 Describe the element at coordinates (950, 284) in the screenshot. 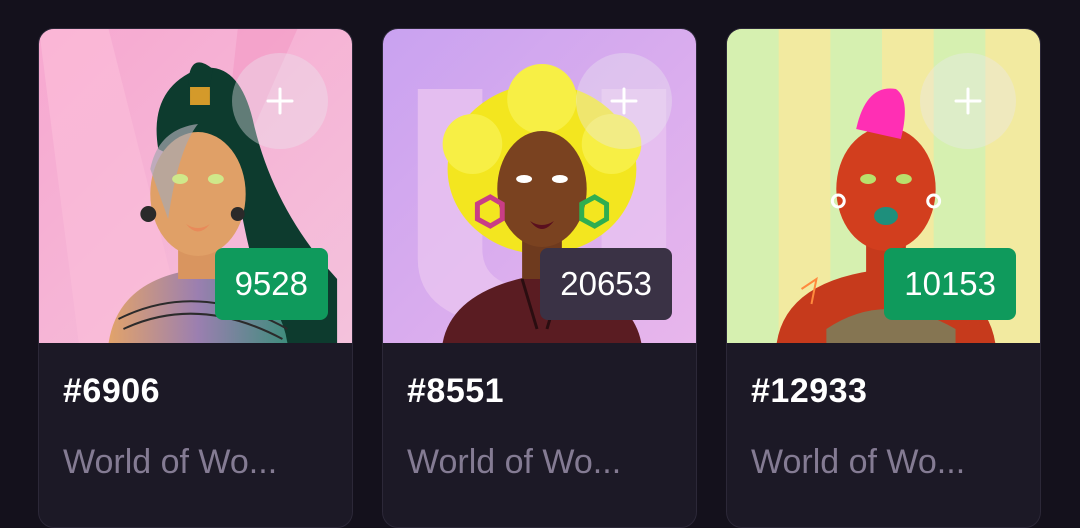

I see `rarity-rank-badge: 10153` at that location.